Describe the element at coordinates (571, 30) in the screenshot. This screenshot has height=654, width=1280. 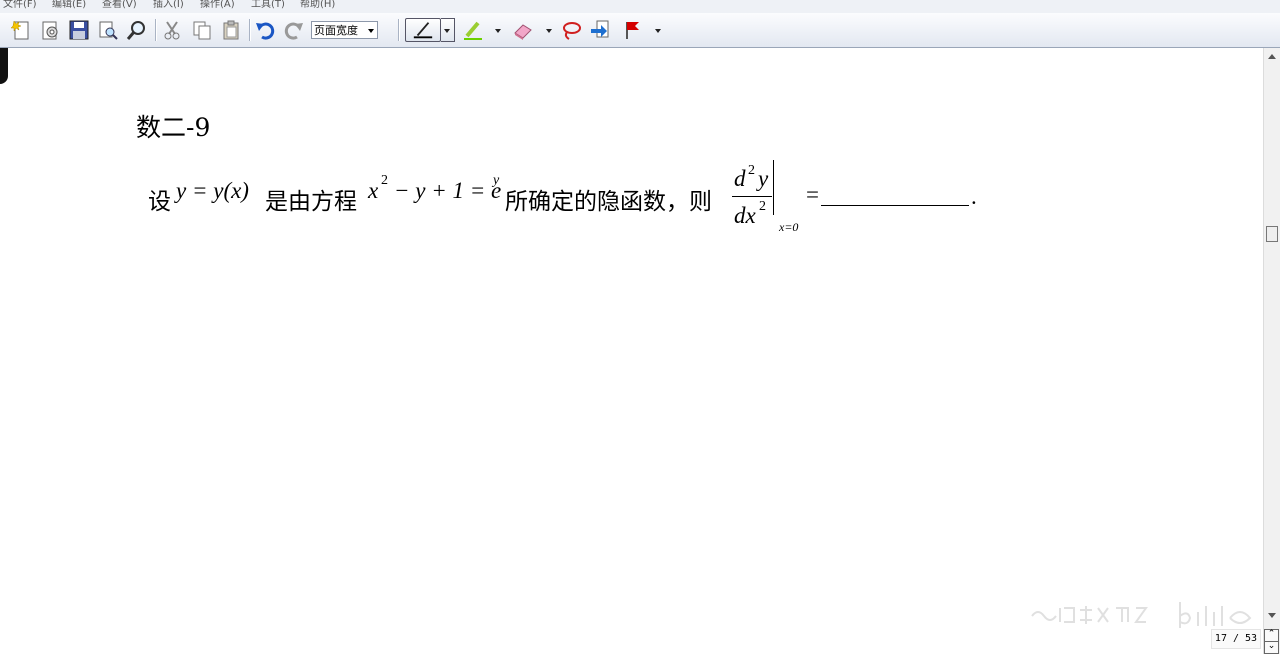
I see `lasso-icon` at that location.